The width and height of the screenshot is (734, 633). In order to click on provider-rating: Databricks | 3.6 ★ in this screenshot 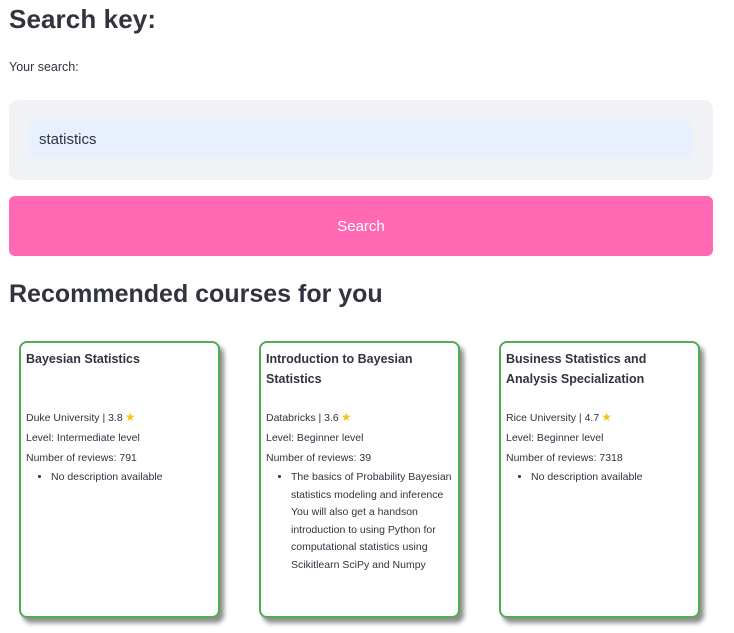, I will do `click(359, 417)`.